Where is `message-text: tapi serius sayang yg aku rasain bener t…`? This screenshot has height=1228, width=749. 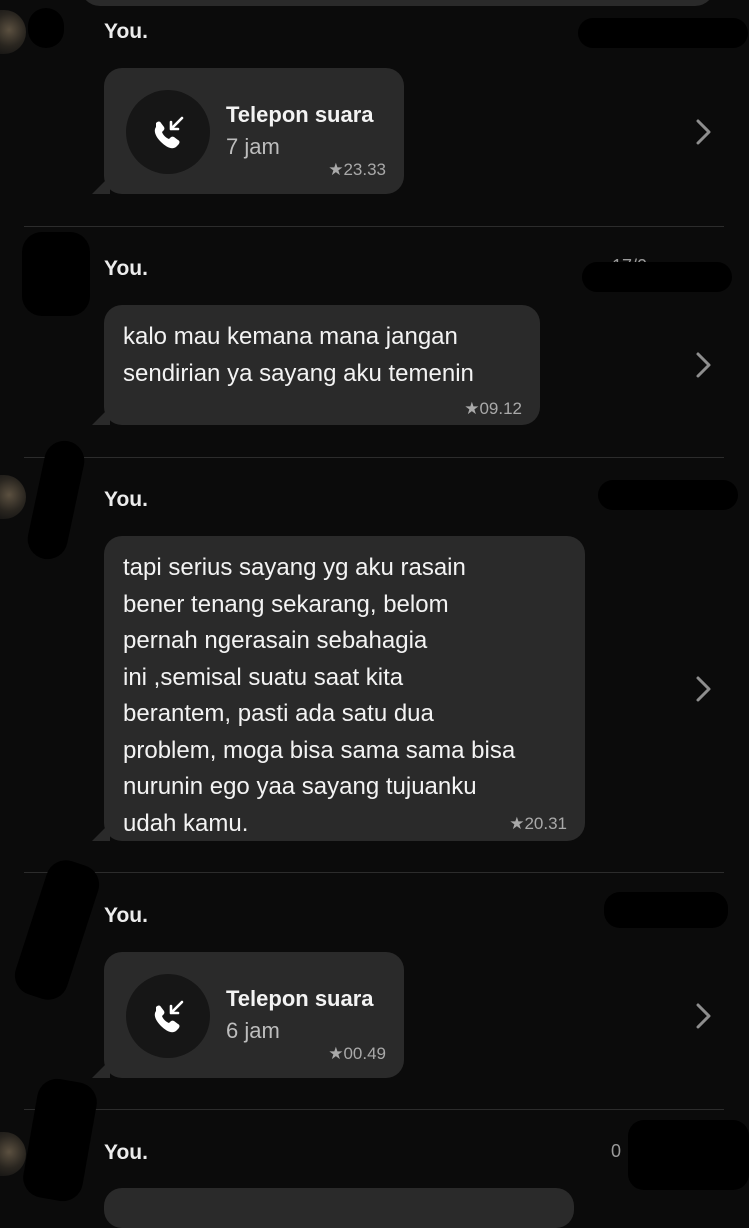
message-text: tapi serius sayang yg aku rasain bener t… is located at coordinates (319, 695).